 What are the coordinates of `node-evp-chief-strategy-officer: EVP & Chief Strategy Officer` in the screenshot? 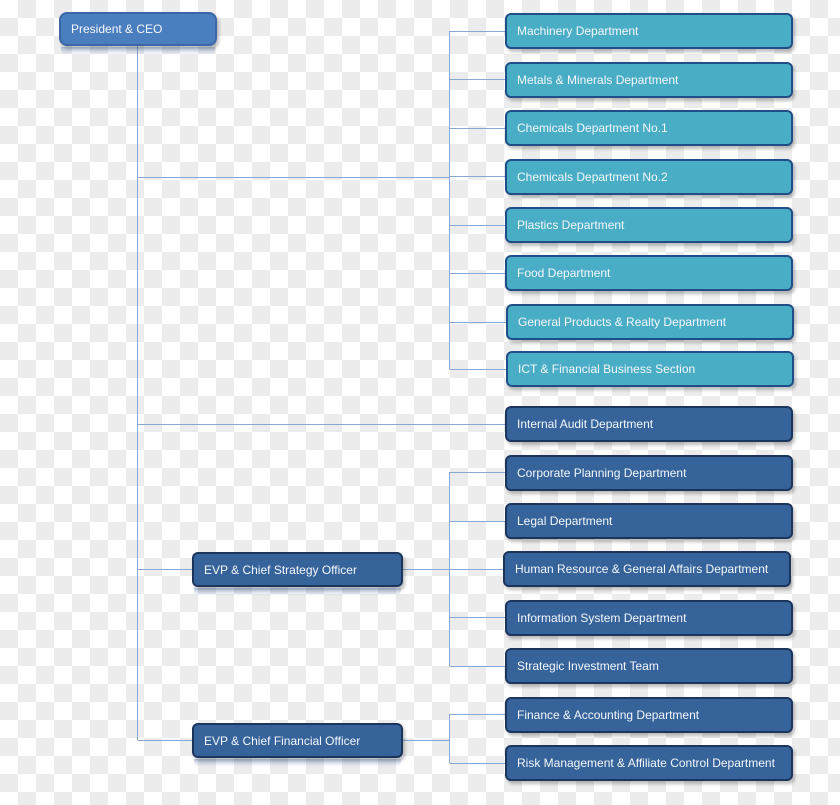 It's located at (297, 569).